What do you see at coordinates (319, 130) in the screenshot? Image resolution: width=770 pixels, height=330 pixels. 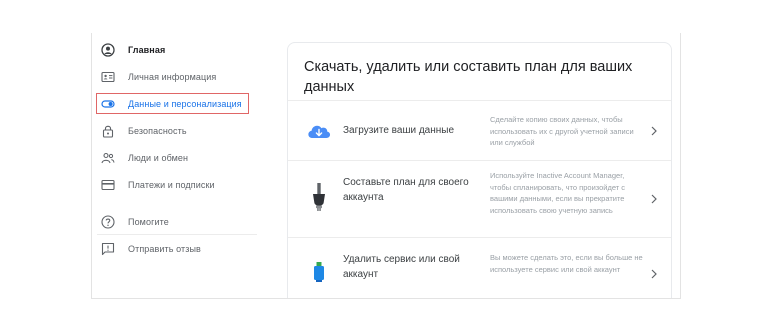 I see `cloud-download-icon` at bounding box center [319, 130].